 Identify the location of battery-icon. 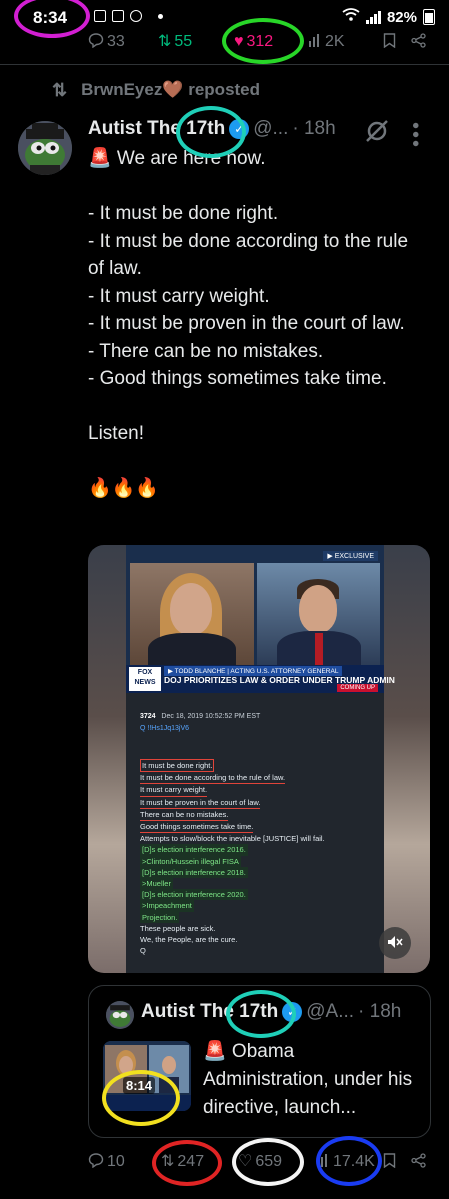
(429, 17).